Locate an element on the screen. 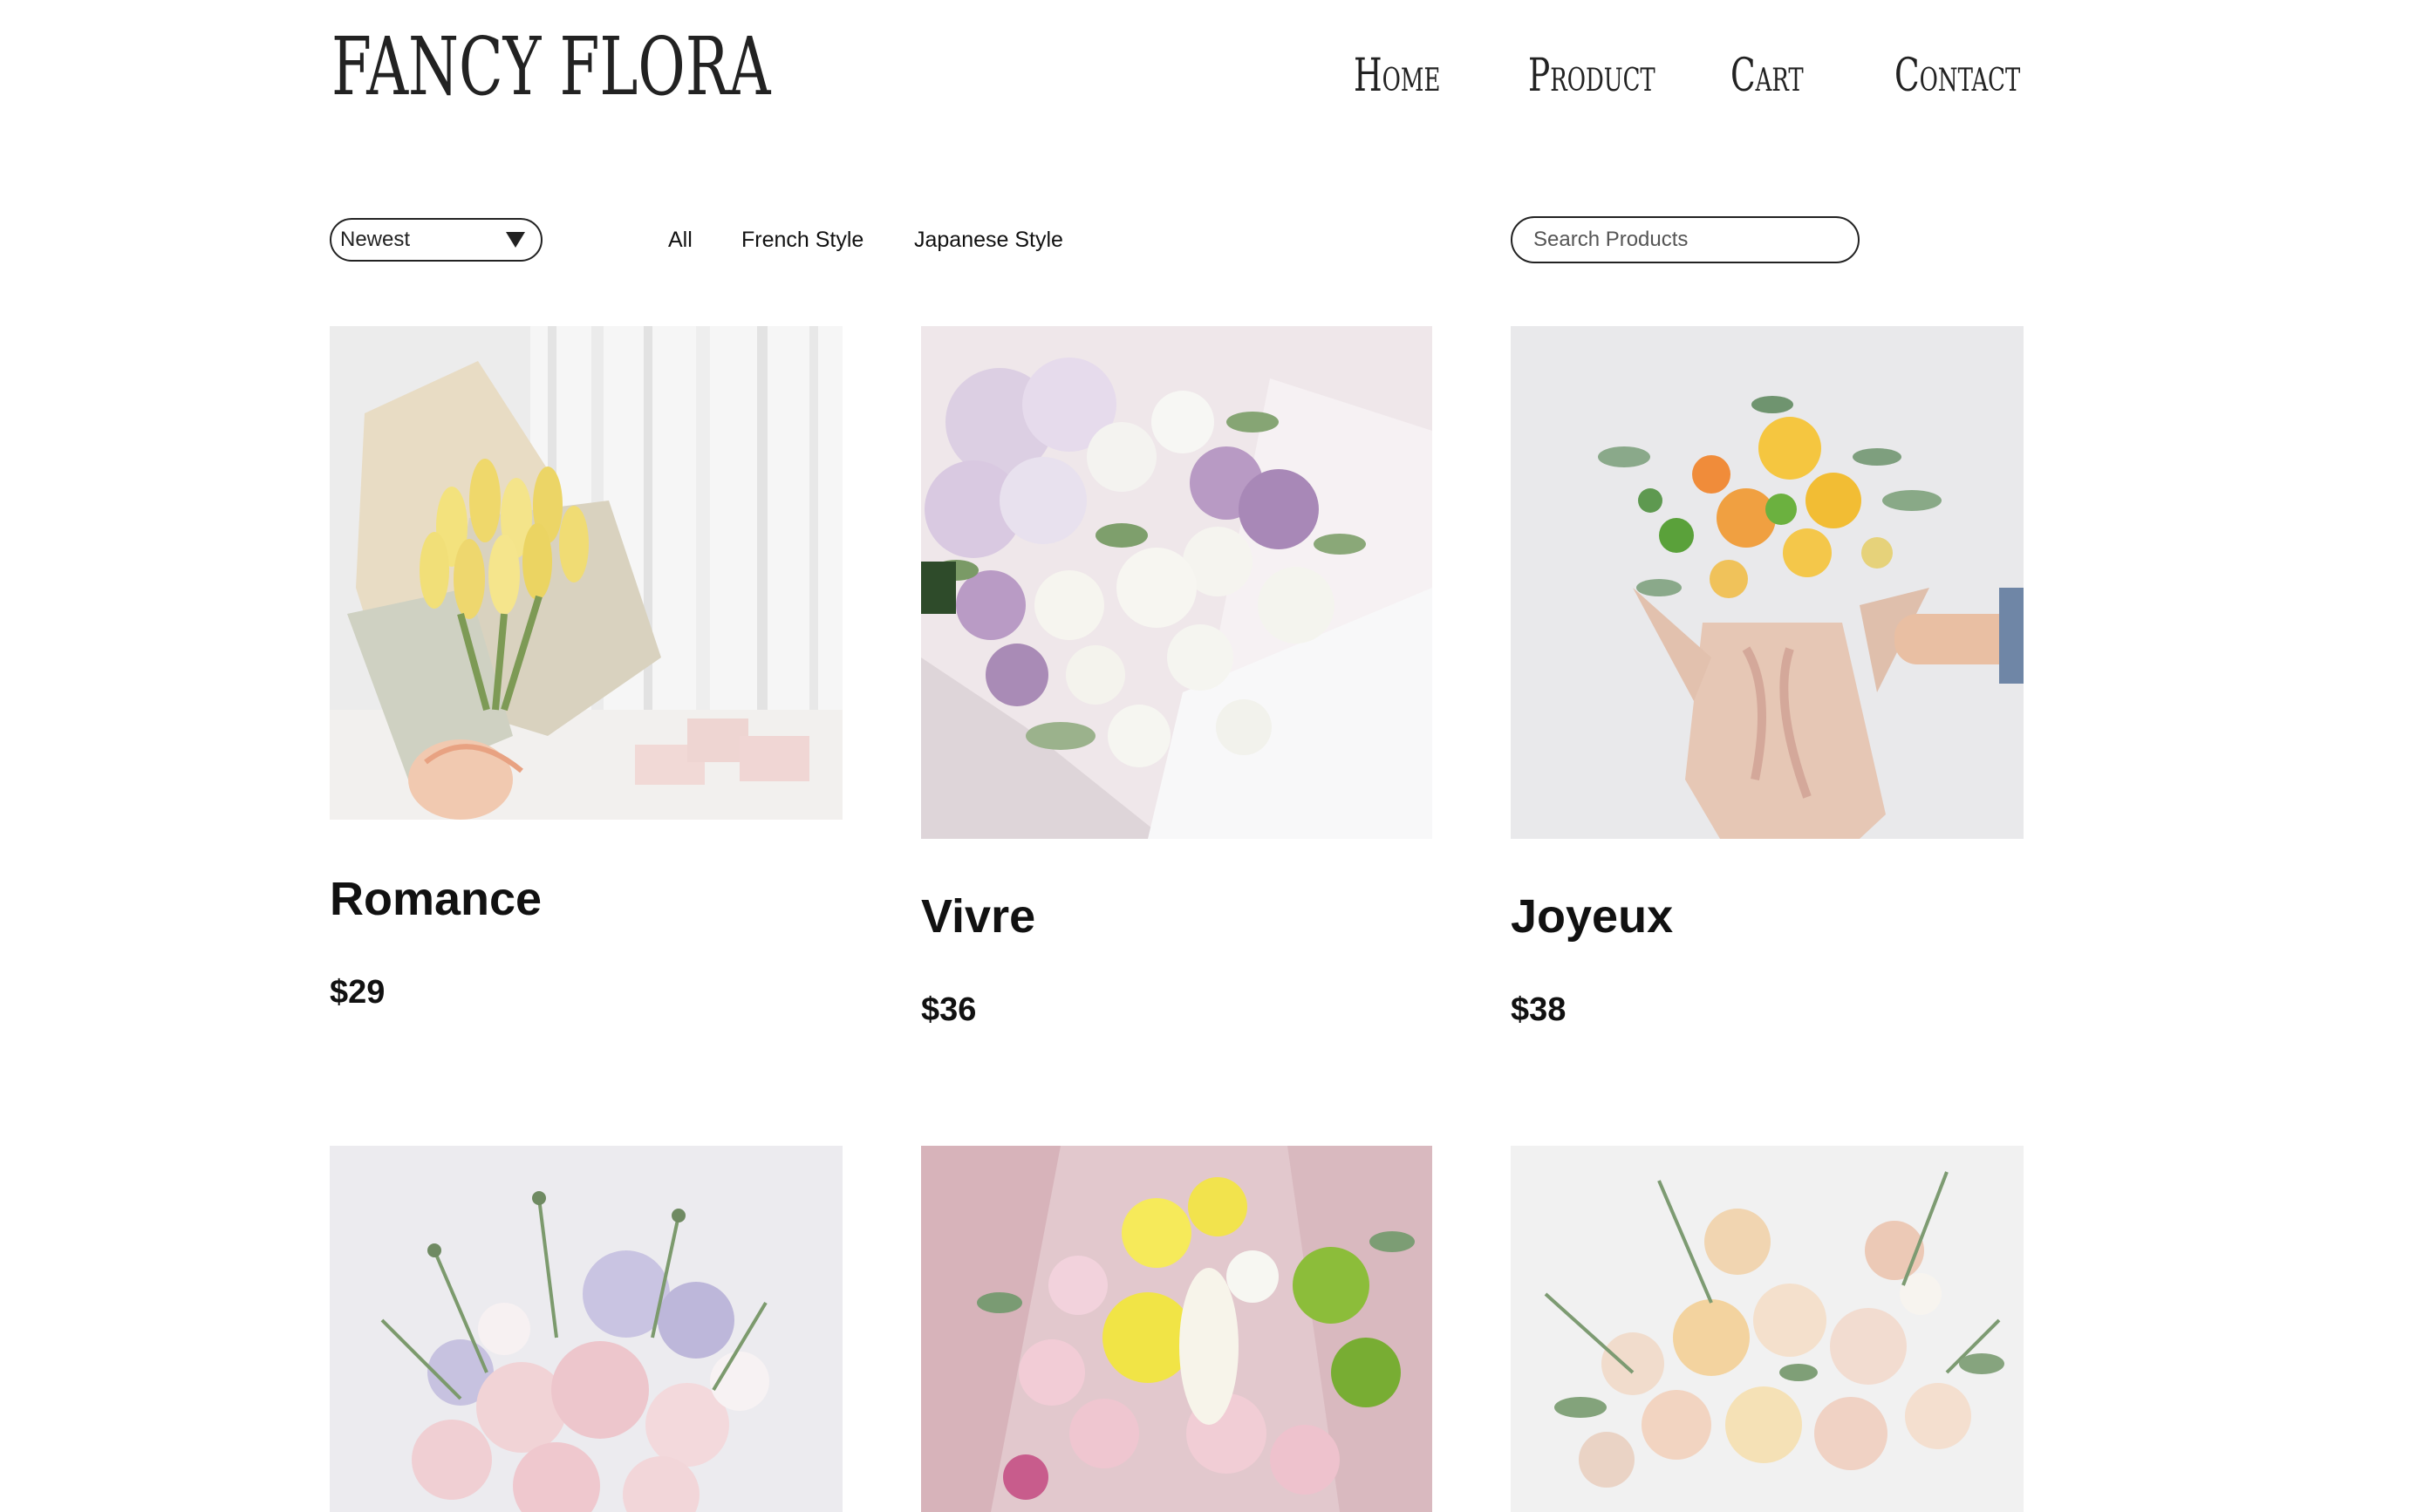  lilac-white-rose-bouquet-photo-icon is located at coordinates (1176, 582).